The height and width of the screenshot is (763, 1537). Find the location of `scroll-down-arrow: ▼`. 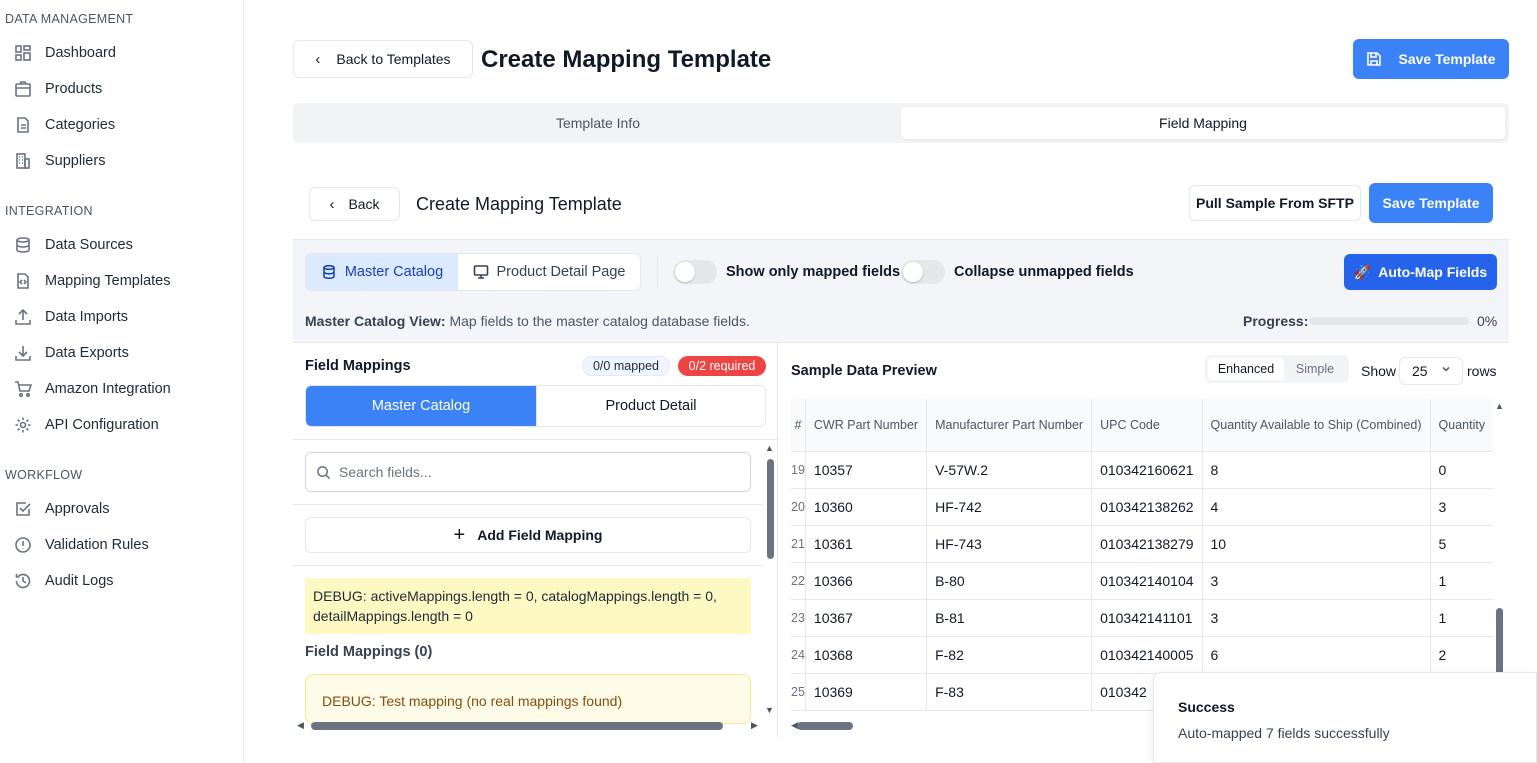

scroll-down-arrow: ▼ is located at coordinates (769, 710).